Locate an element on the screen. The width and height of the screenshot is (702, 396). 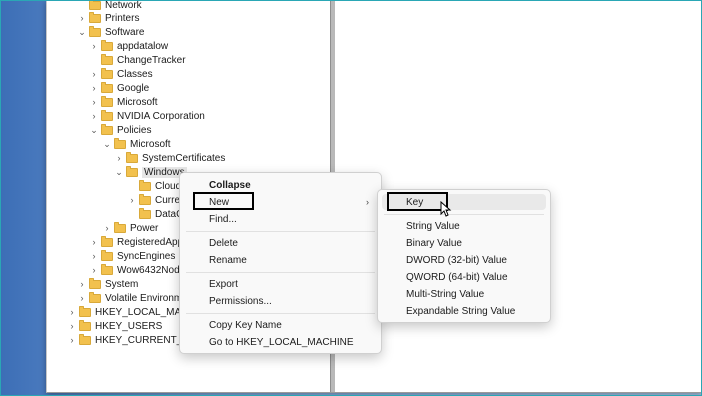
tree-item: › Microsoft is located at coordinates (123, 102).